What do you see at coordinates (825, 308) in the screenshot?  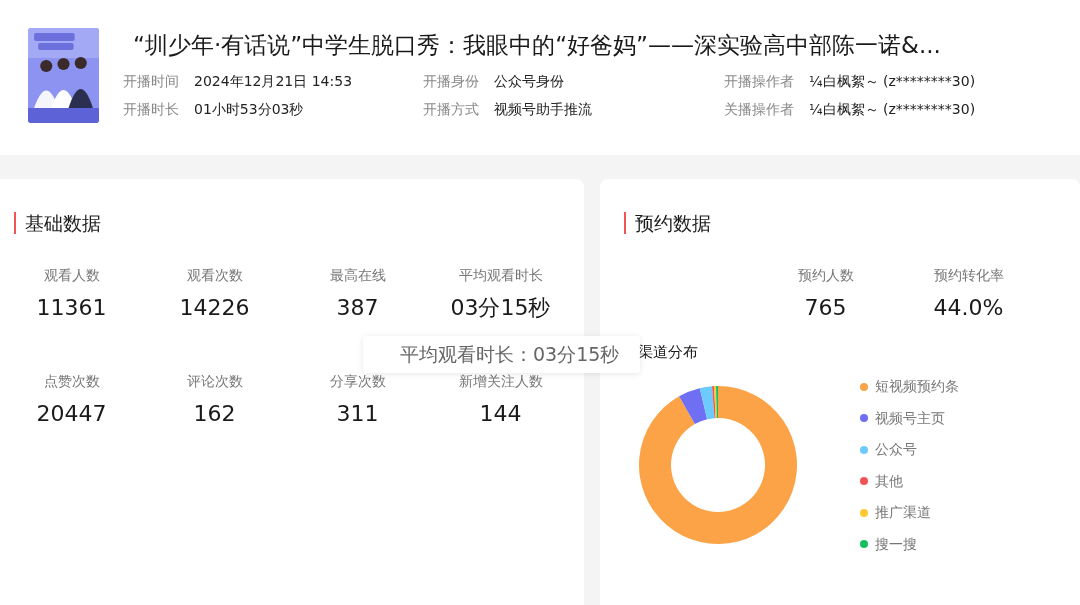 I see `metric-value: 765` at bounding box center [825, 308].